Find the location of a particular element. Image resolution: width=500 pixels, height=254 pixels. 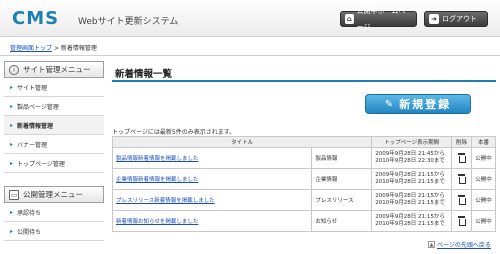

sidebar-item-toppage: ▸ トップページ管理 is located at coordinates (54, 163).